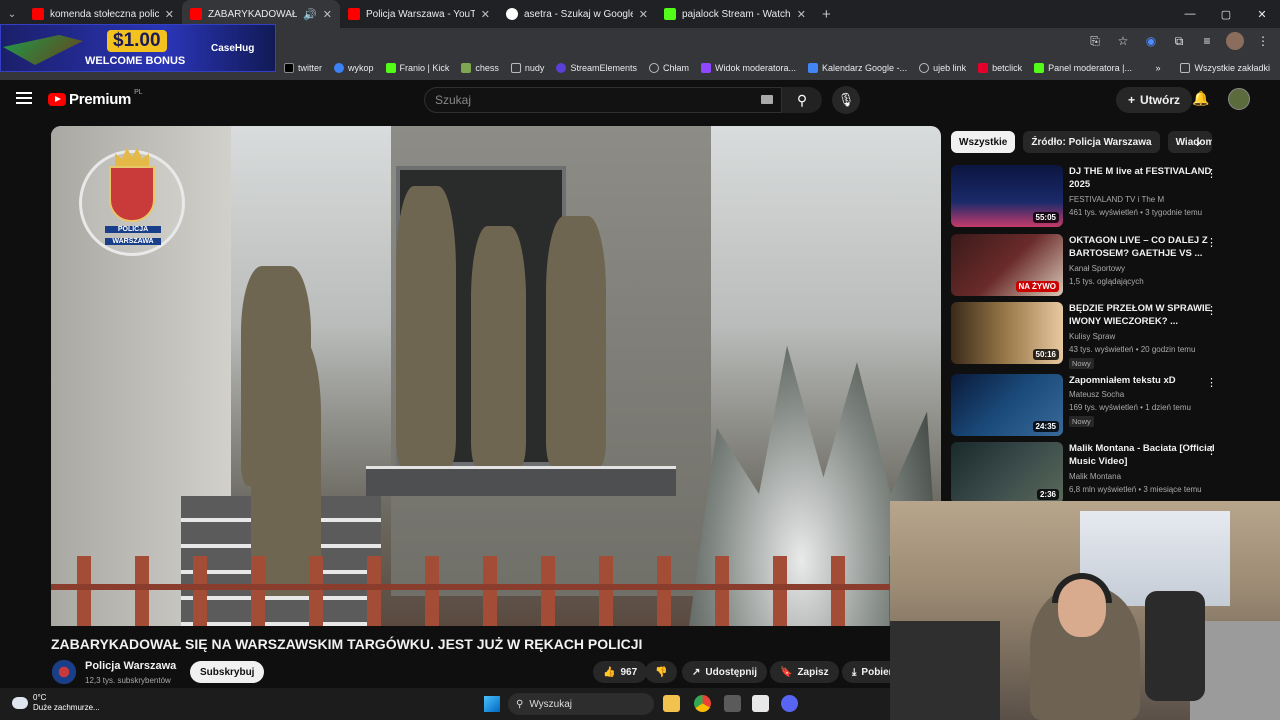 This screenshot has width=1280, height=720. Describe the element at coordinates (1007, 68) in the screenshot. I see `bookmark-label: betclick` at that location.